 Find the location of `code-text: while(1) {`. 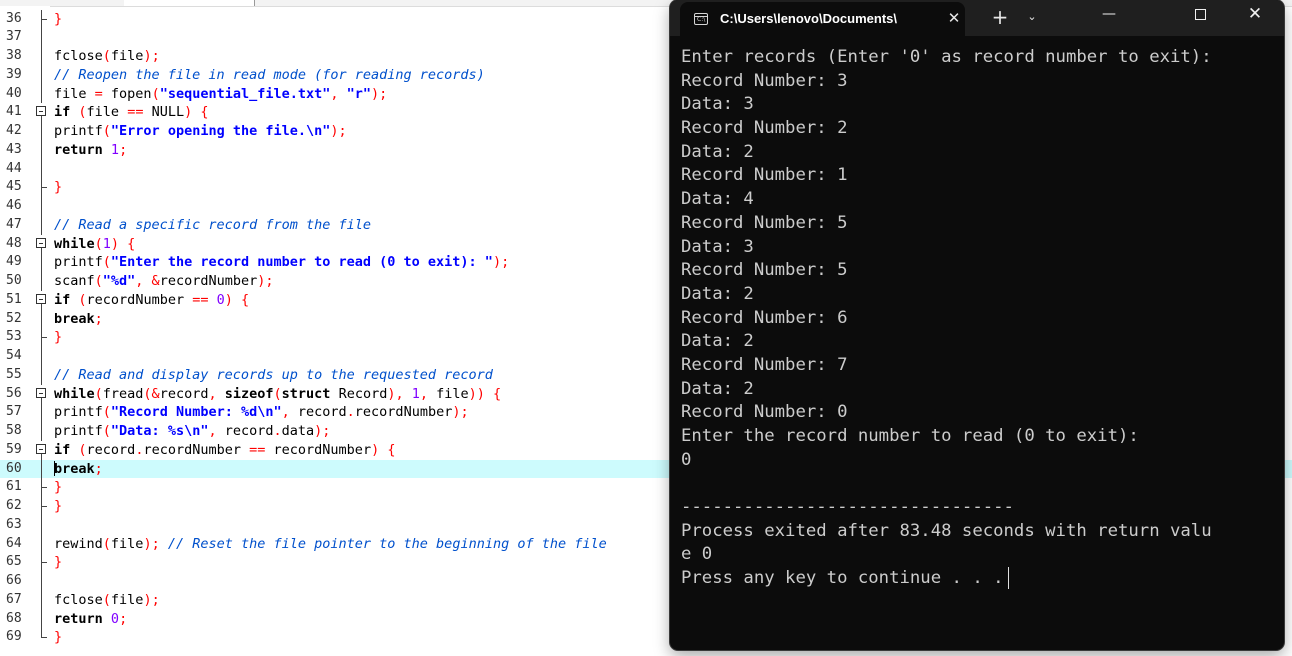

code-text: while(1) { is located at coordinates (94, 244).